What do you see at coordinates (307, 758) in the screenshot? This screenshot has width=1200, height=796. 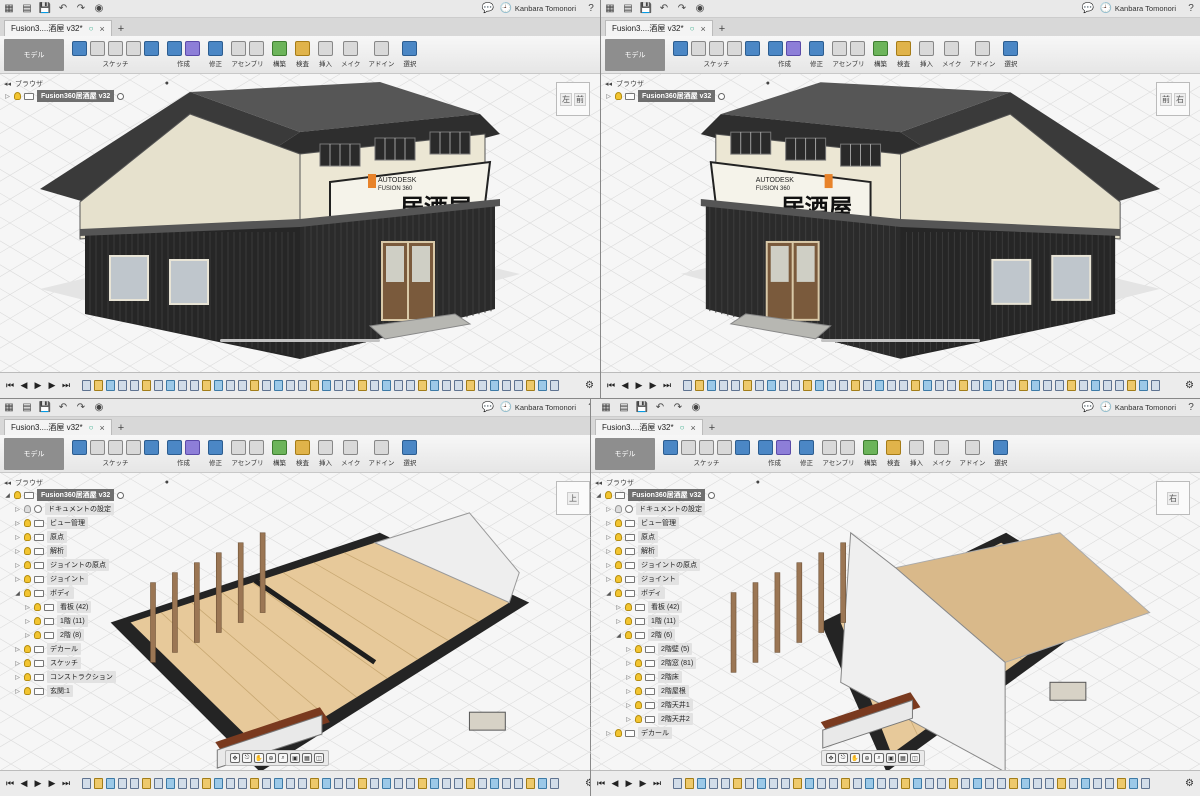 I see `grid-settings-icon: ▦` at bounding box center [307, 758].